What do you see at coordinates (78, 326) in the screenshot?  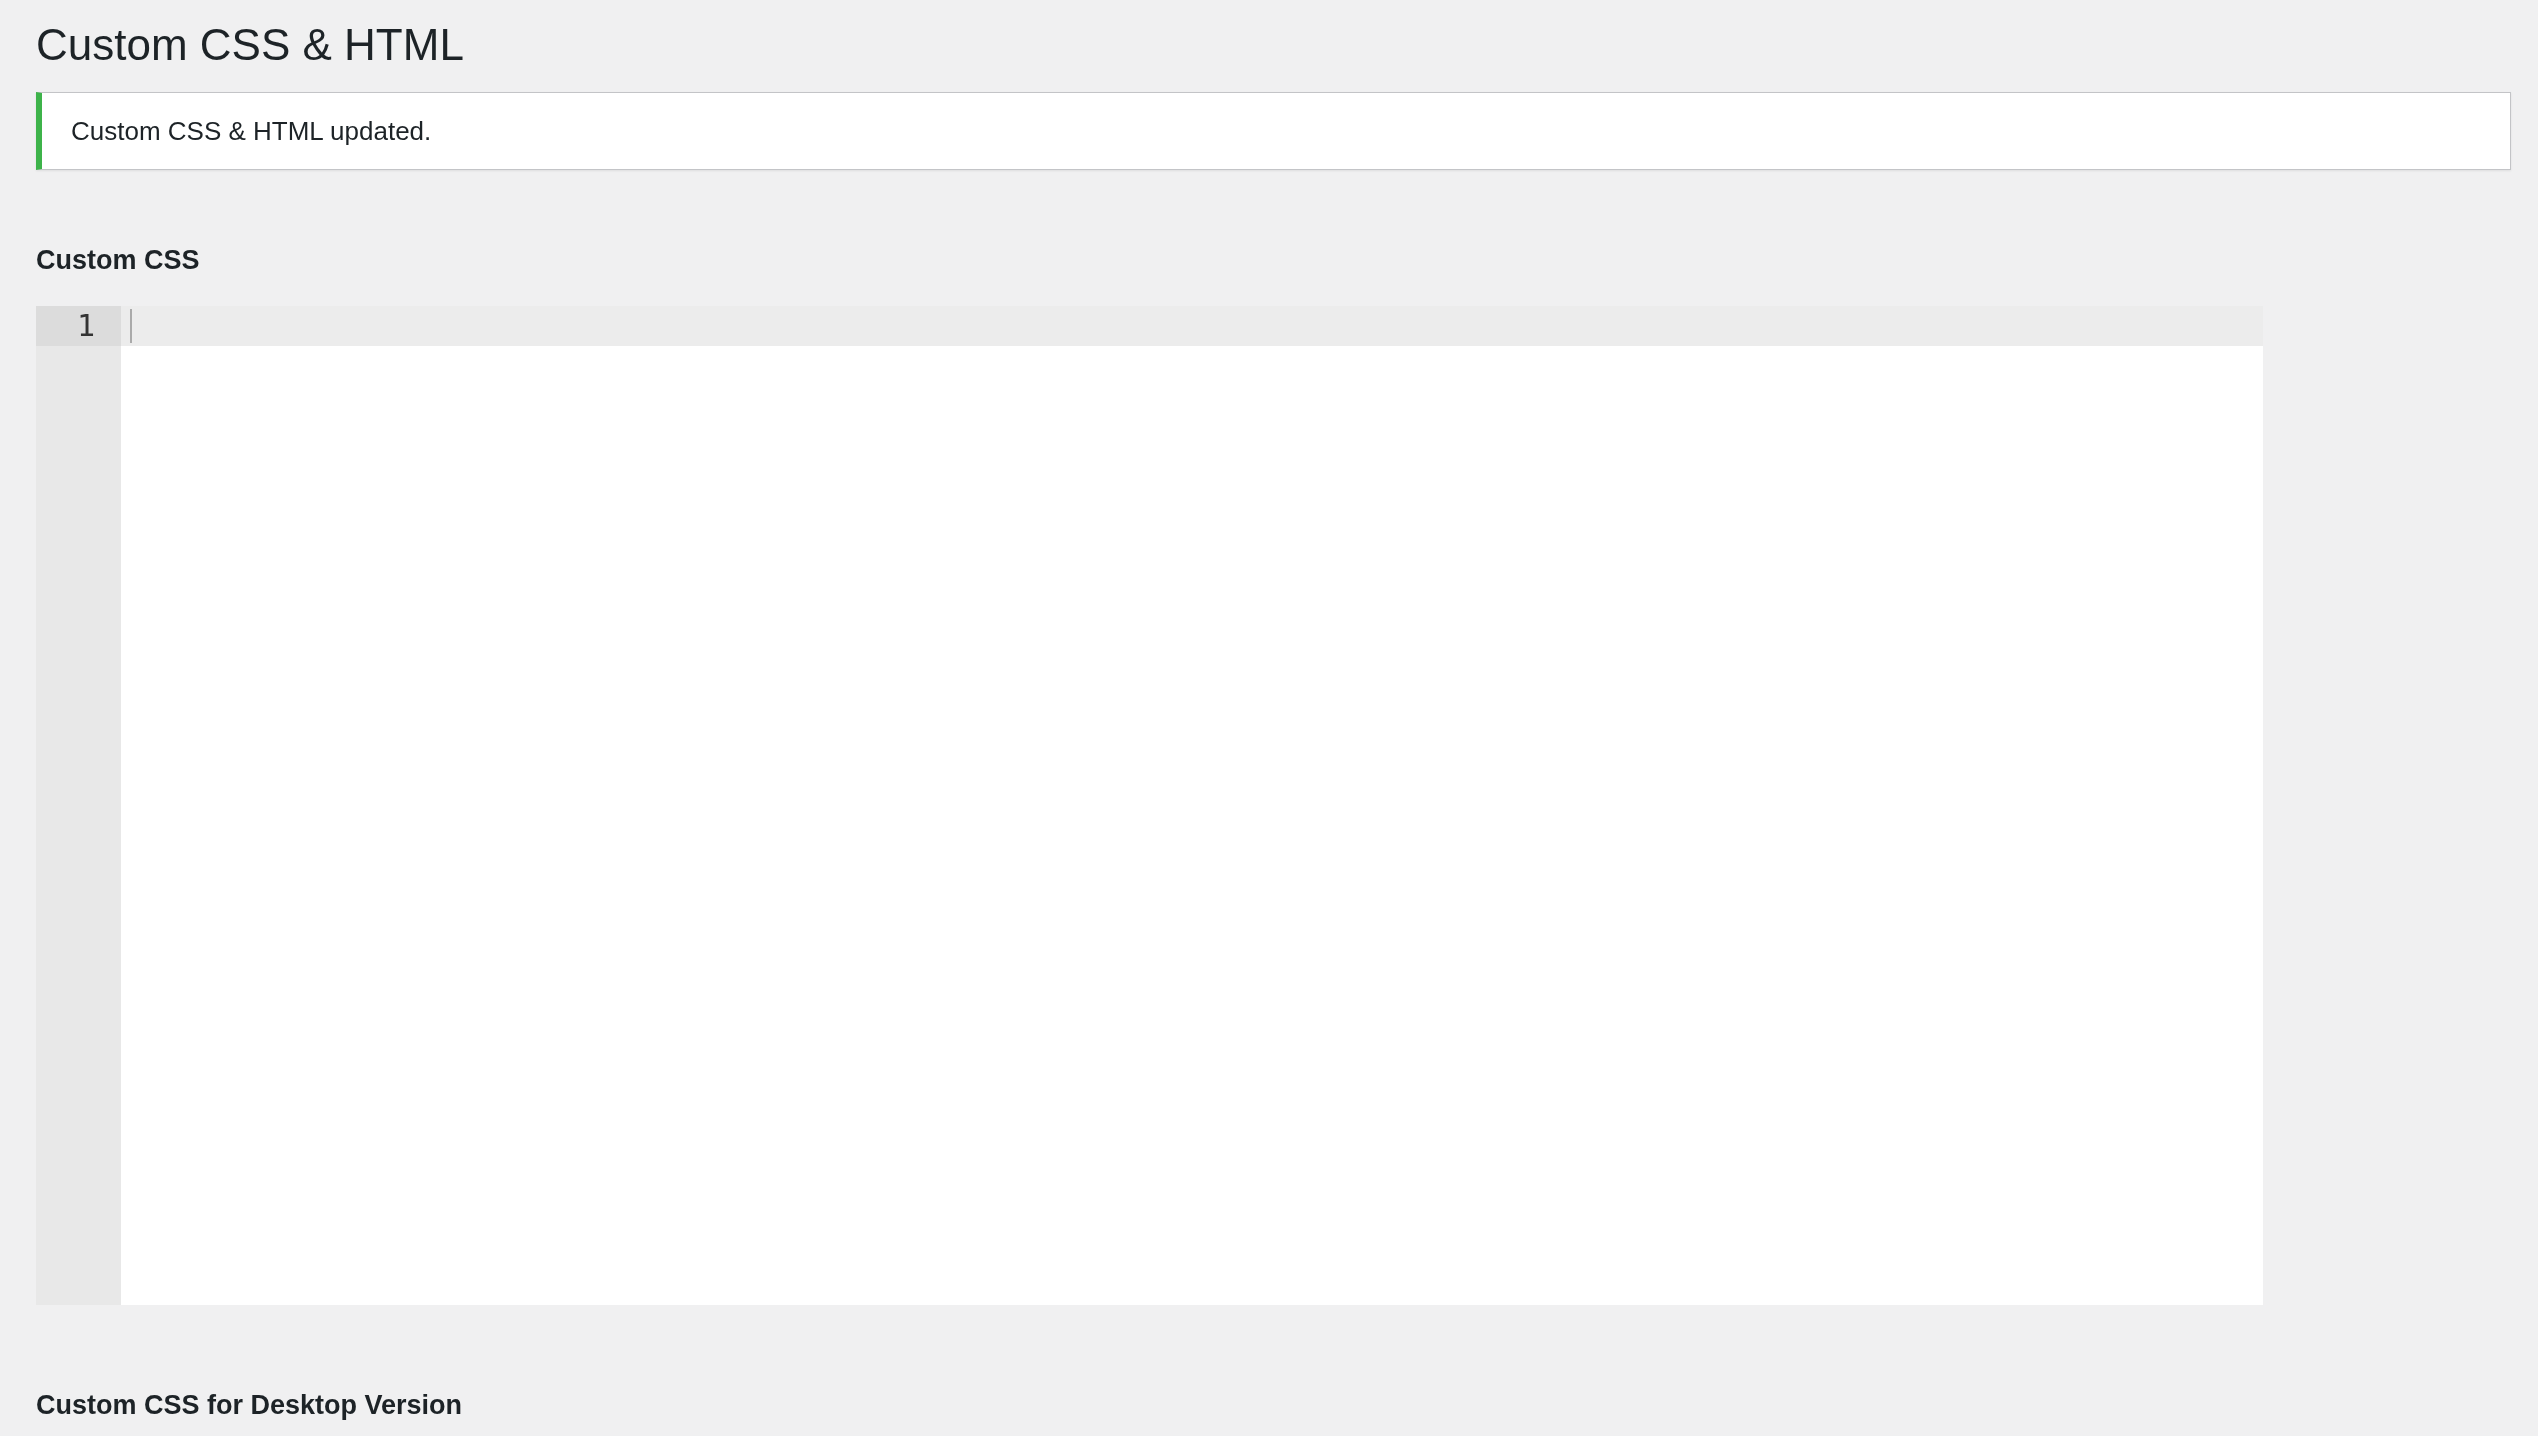 I see `line-number: 1` at bounding box center [78, 326].